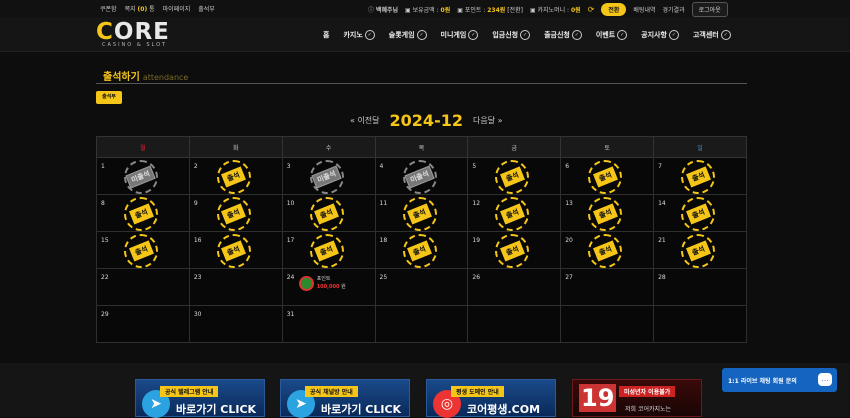 The height and width of the screenshot is (418, 850). I want to click on day-number: 3, so click(288, 166).